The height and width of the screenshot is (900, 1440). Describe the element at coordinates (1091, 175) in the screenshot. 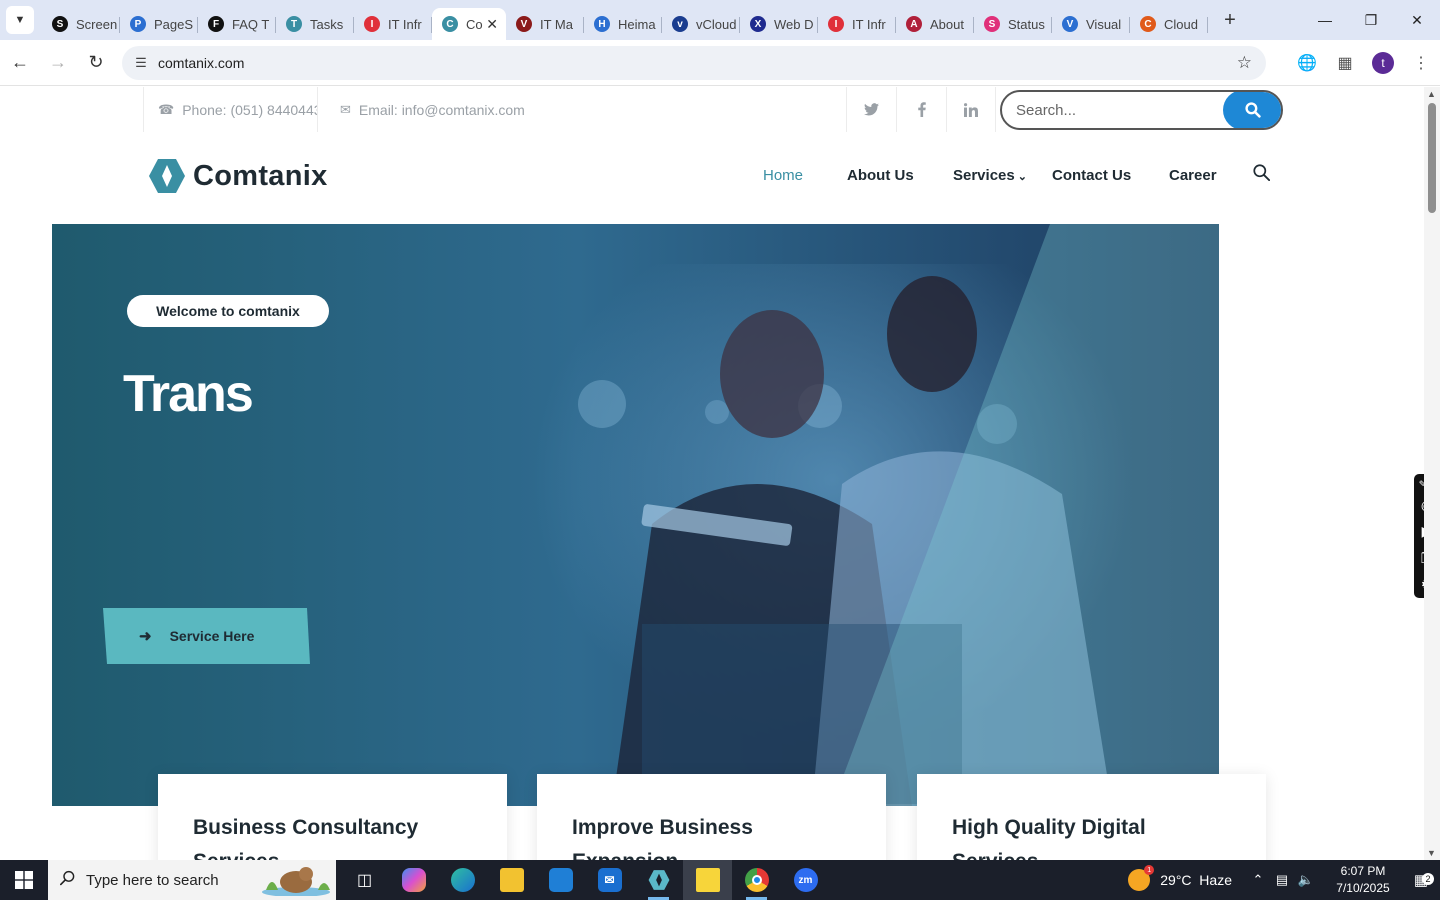

I see `menu-item-contact-us: Contact Us` at that location.